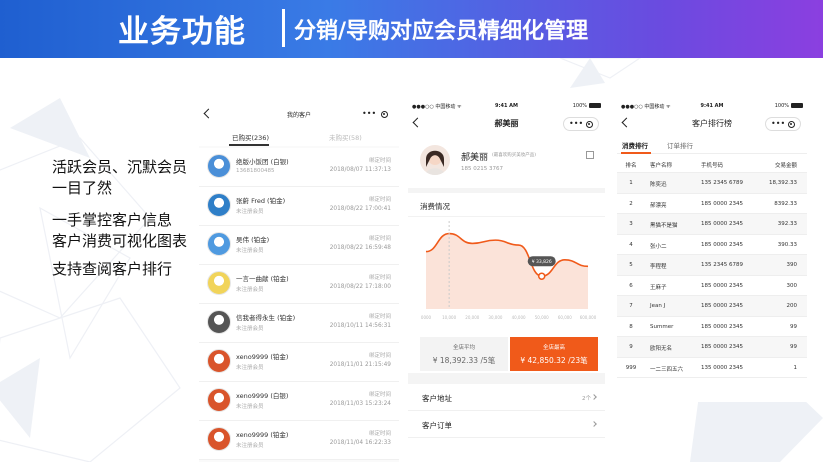 The height and width of the screenshot is (462, 823). I want to click on tab-order-ranking: 订单排行, so click(680, 145).